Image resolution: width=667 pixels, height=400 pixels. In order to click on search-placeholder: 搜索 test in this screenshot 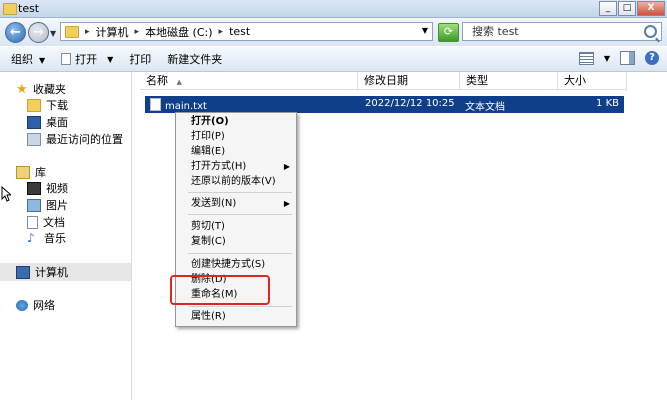, I will do `click(495, 31)`.